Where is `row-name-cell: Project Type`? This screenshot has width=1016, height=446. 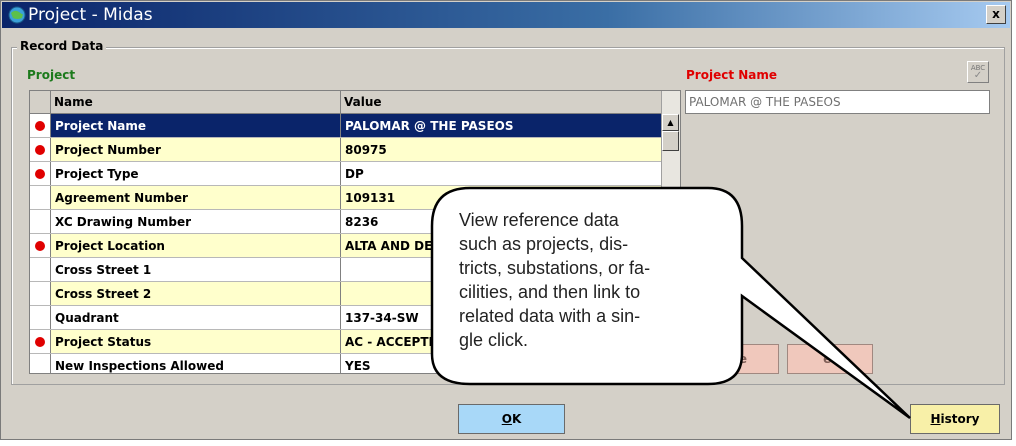
row-name-cell: Project Type is located at coordinates (196, 173).